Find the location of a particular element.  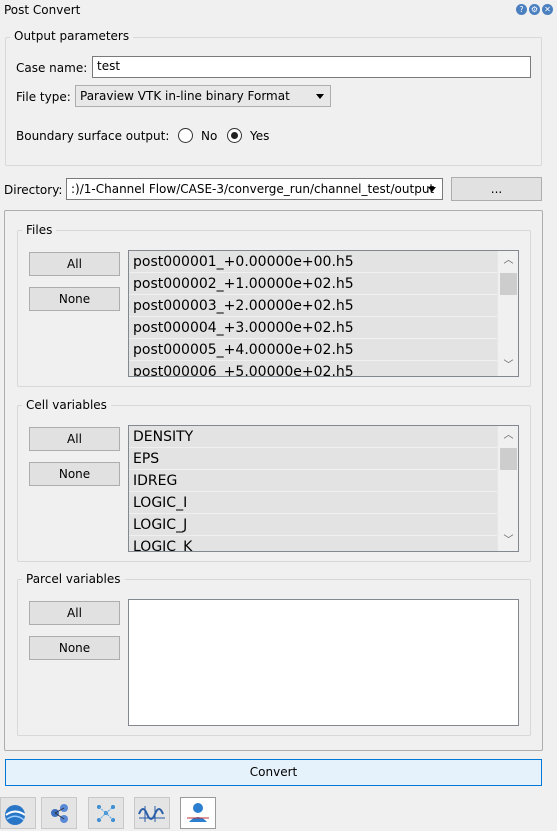

wave-icon is located at coordinates (151, 814).